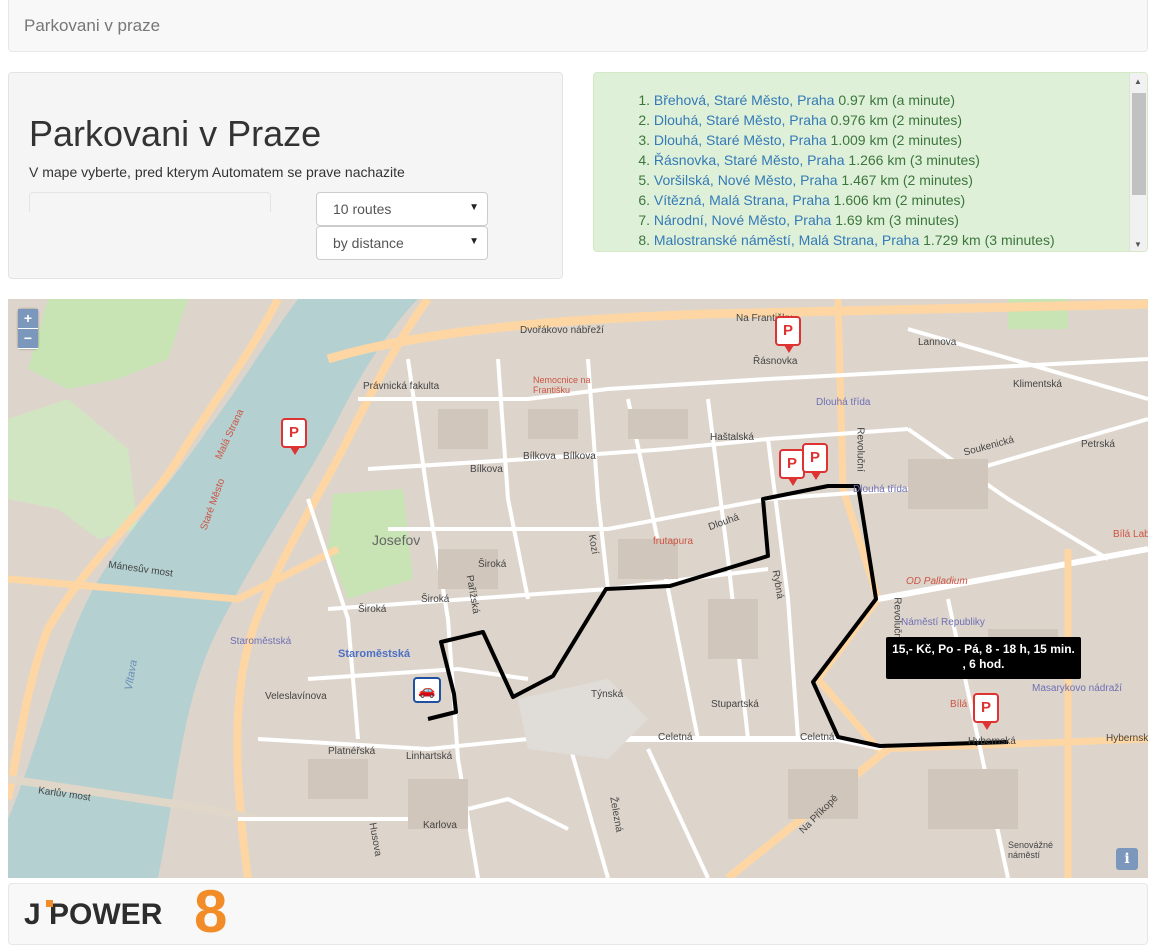 This screenshot has width=1154, height=948. Describe the element at coordinates (440, 825) in the screenshot. I see `map-label: Karlova` at that location.